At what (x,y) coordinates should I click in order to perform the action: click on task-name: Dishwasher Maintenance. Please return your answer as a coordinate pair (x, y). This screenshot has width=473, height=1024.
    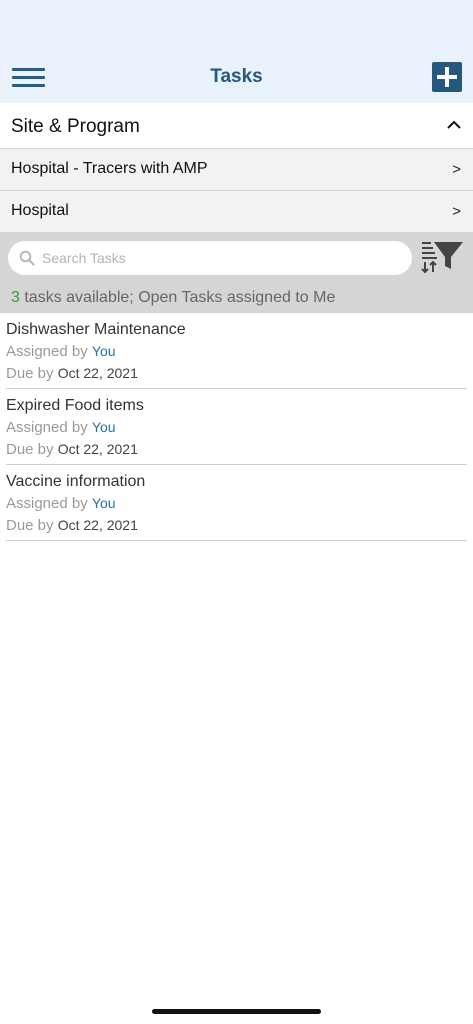
    Looking at the image, I should click on (96, 329).